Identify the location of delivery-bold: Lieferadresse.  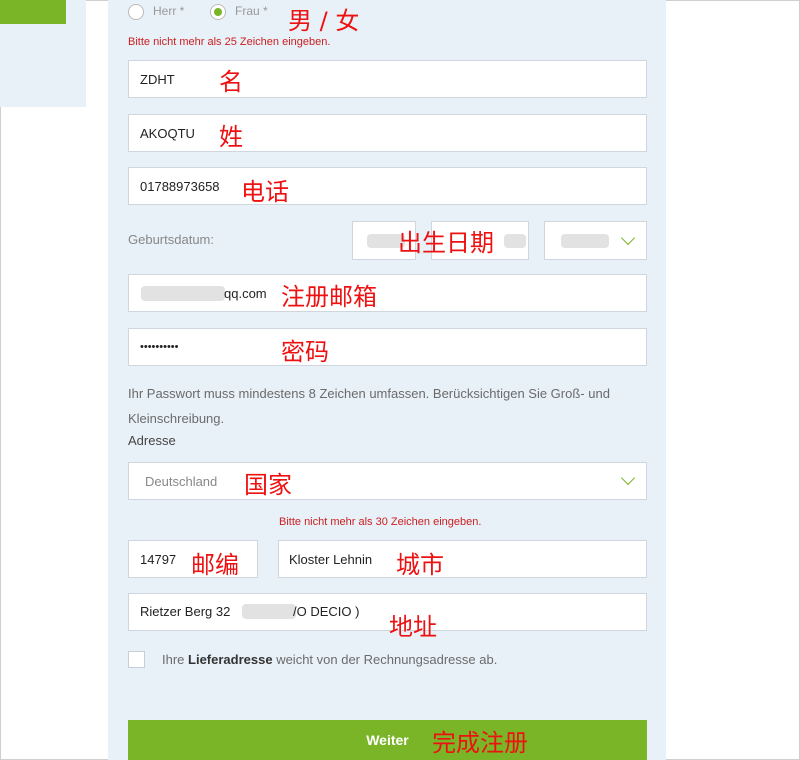
(230, 659).